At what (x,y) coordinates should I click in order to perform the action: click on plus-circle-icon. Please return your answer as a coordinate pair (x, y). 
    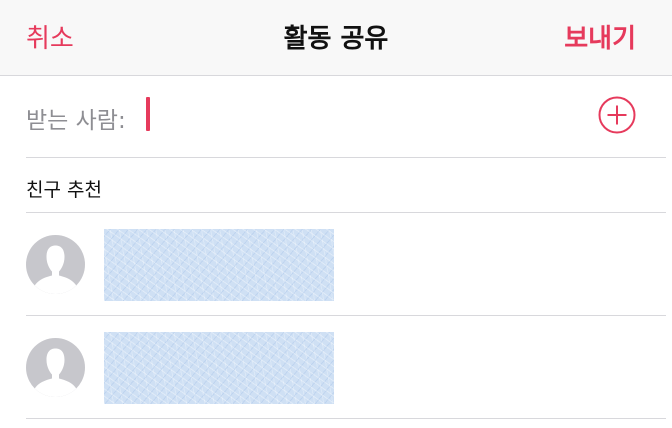
    Looking at the image, I should click on (617, 115).